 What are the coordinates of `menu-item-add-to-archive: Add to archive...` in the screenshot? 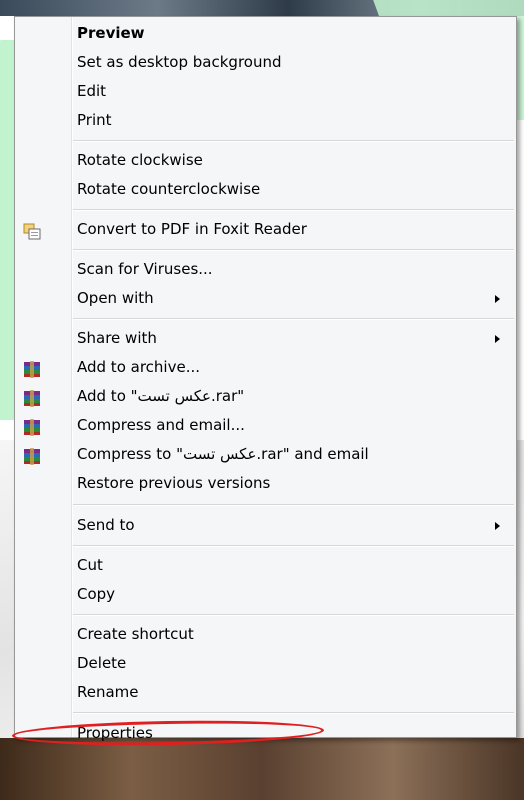 It's located at (265, 367).